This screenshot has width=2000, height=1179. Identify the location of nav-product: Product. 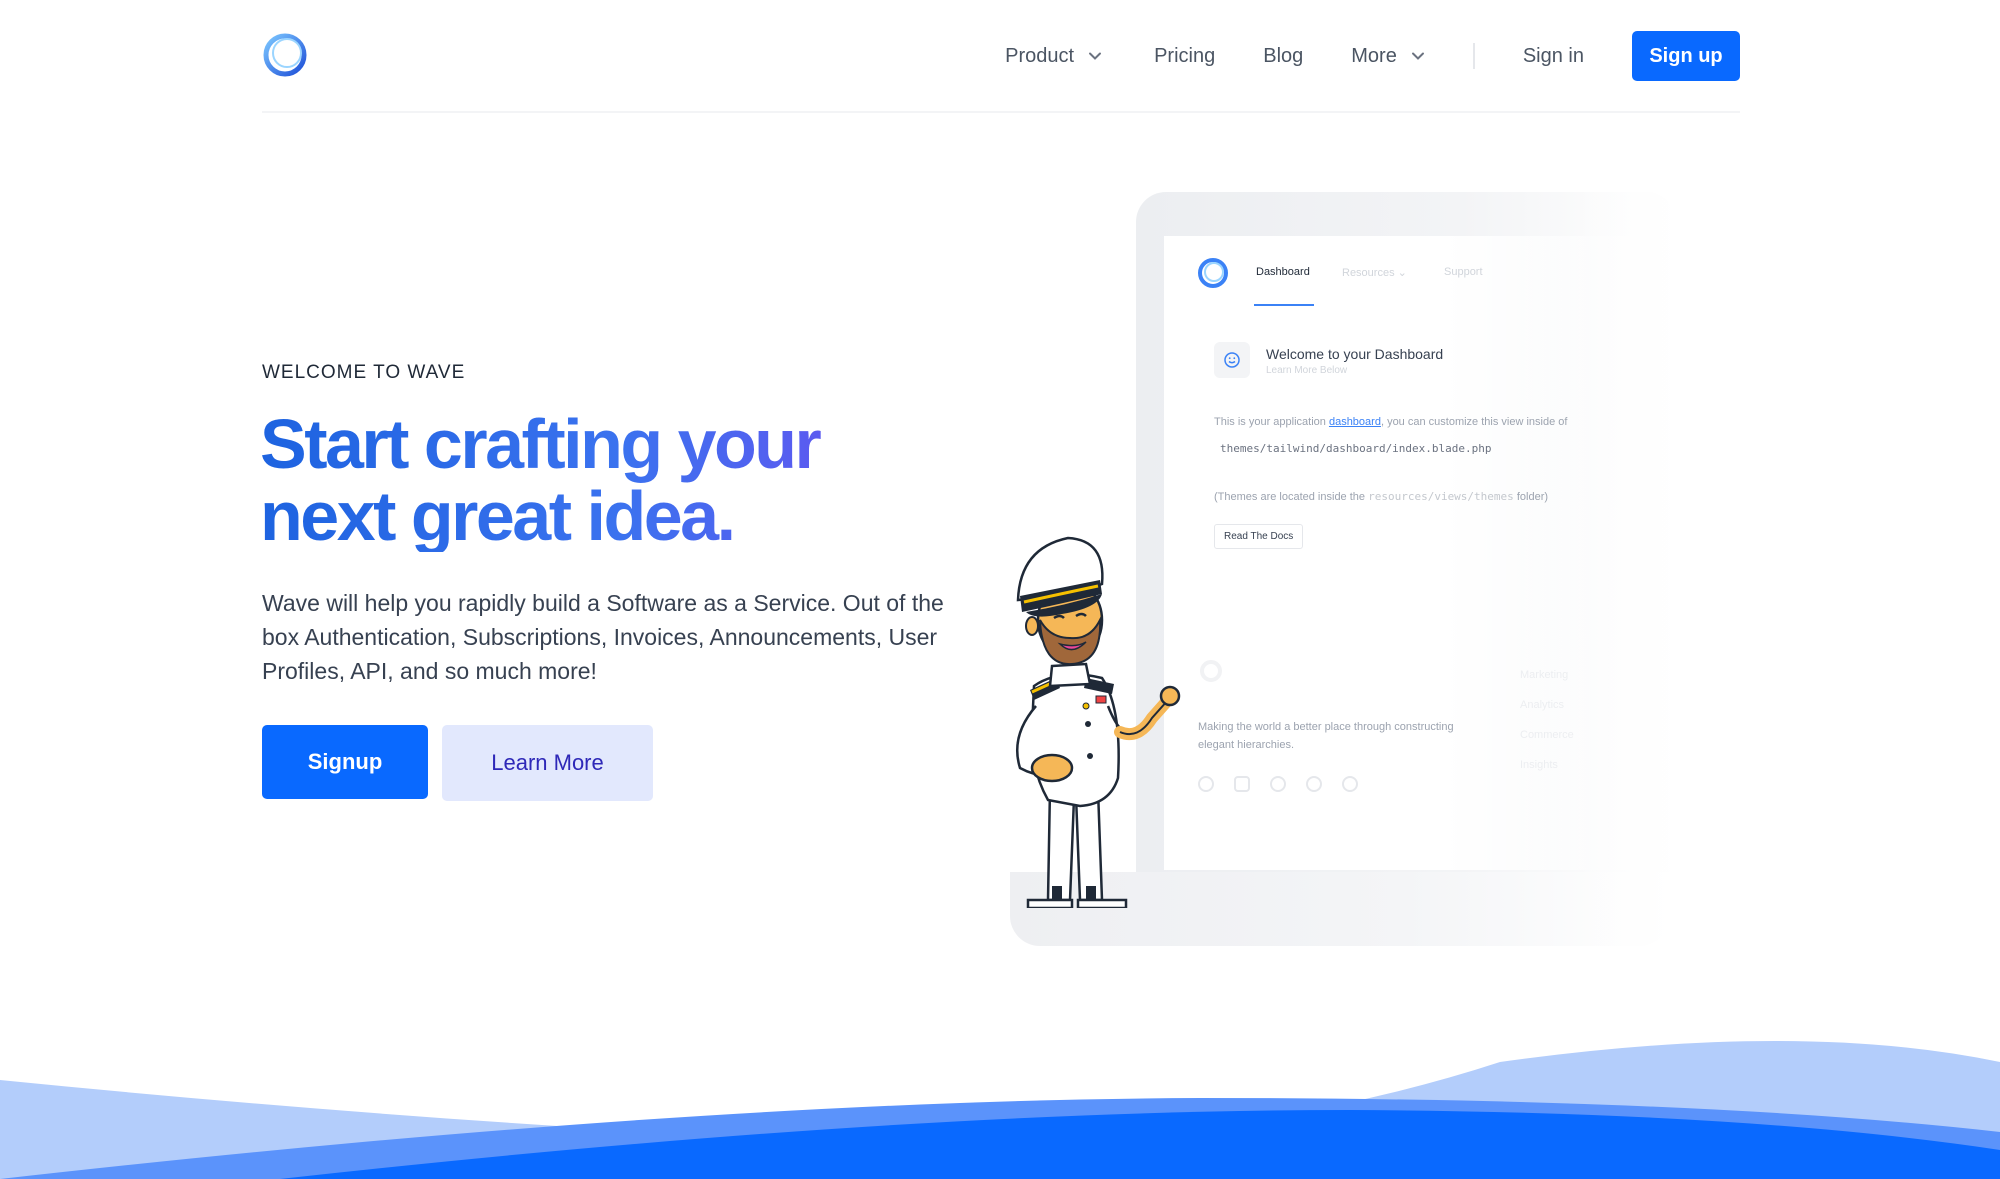
(1053, 56).